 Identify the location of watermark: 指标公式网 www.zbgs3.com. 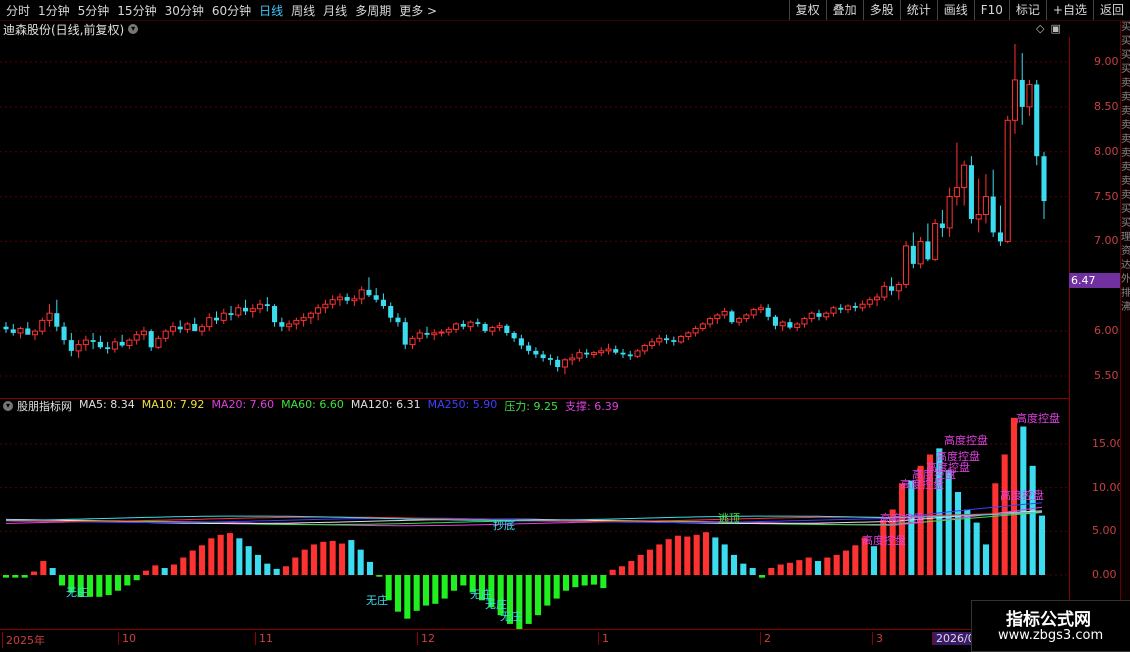
(1050, 626).